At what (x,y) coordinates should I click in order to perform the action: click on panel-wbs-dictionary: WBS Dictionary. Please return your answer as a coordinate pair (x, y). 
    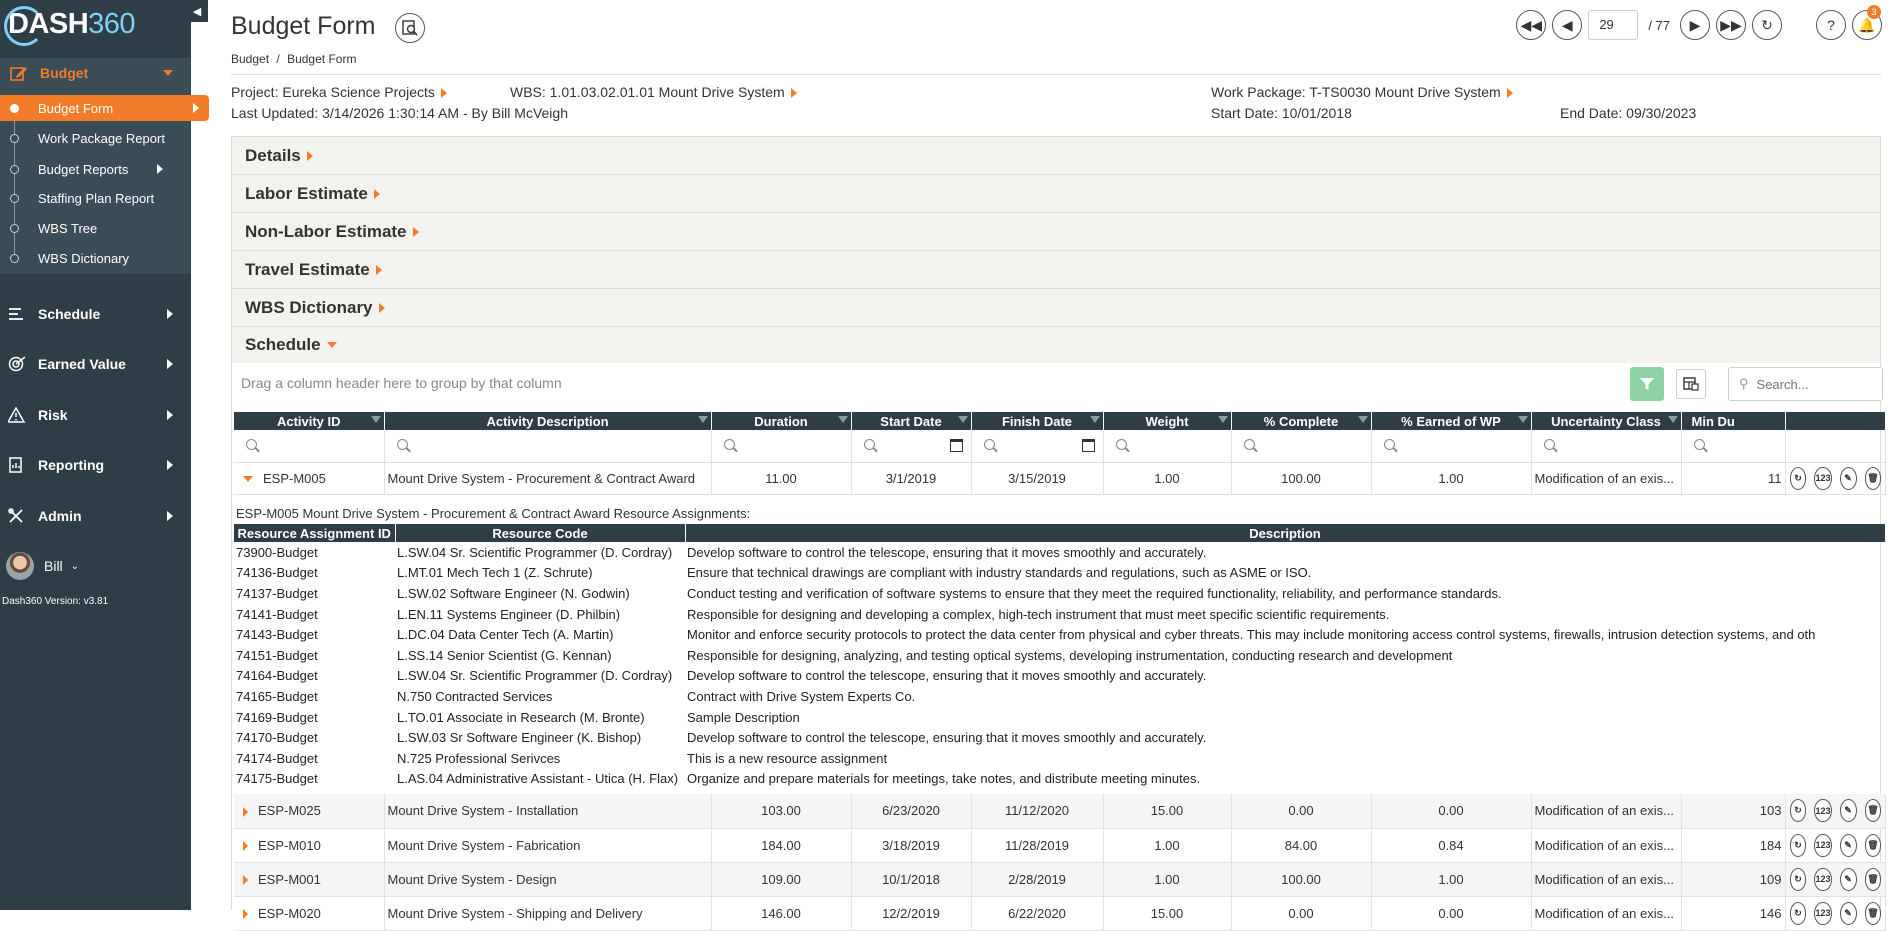
    Looking at the image, I should click on (1056, 307).